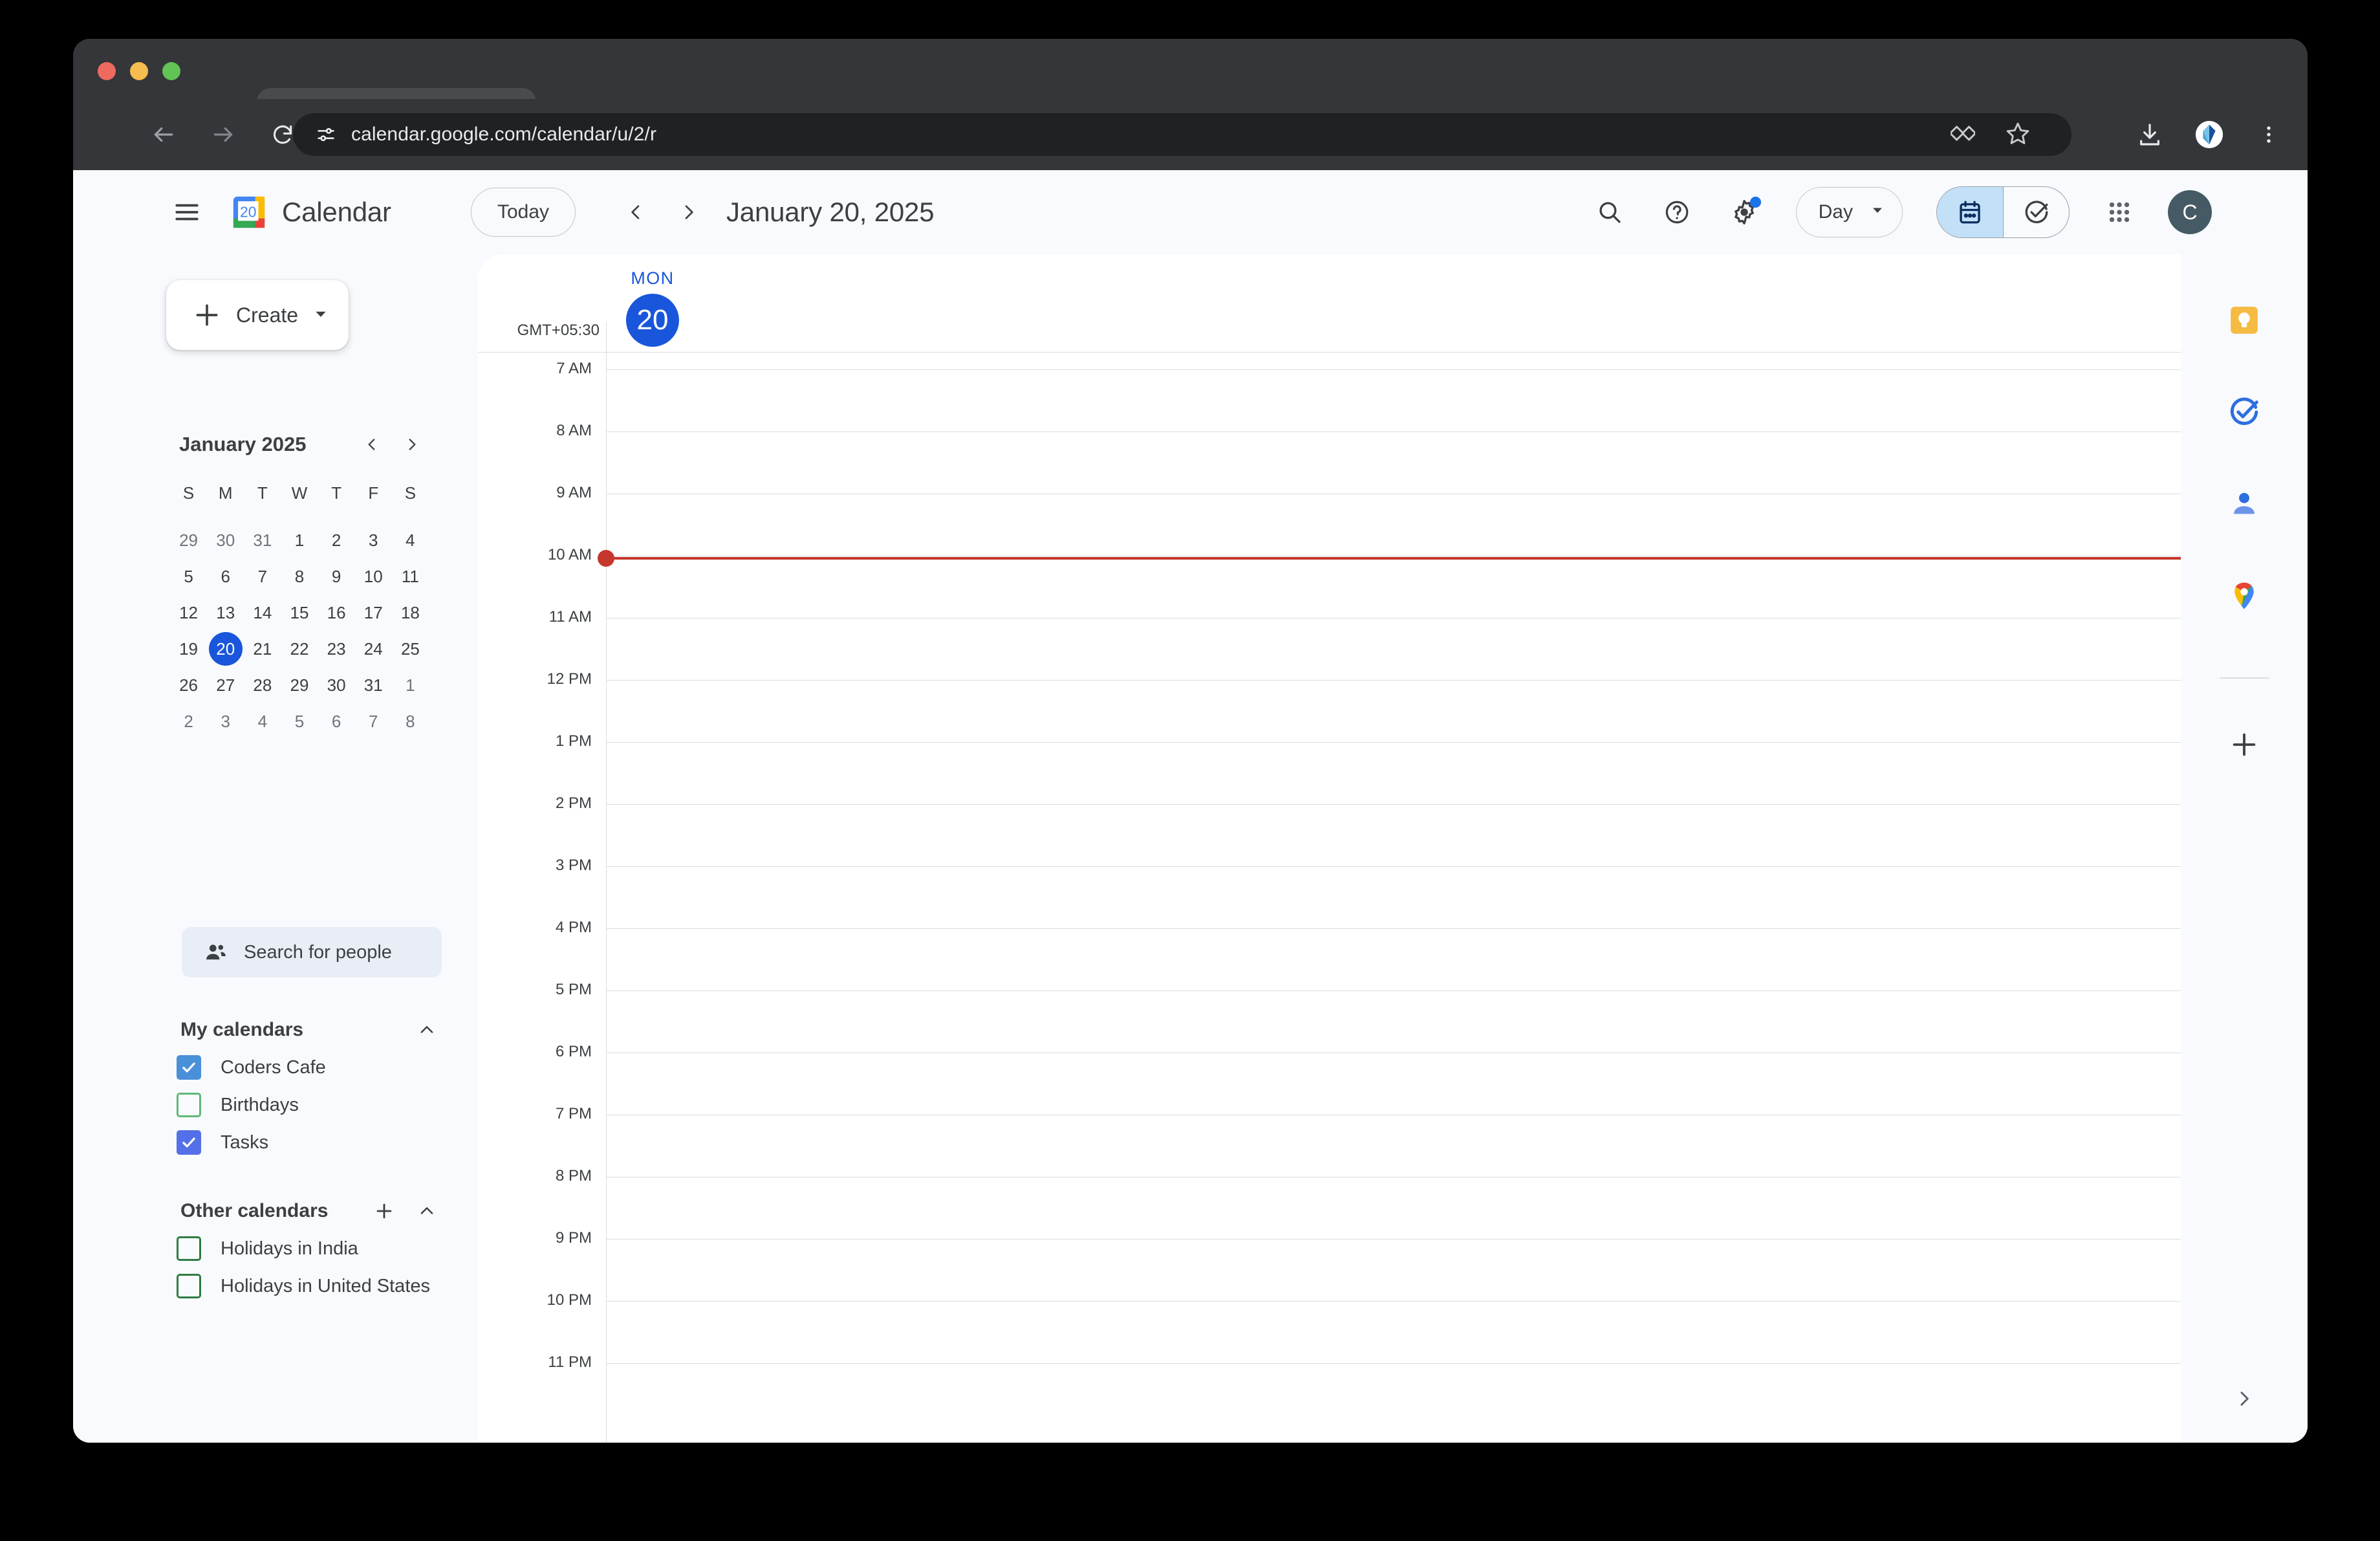  What do you see at coordinates (312, 1067) in the screenshot?
I see `my-calendar-item: Coders Cafe` at bounding box center [312, 1067].